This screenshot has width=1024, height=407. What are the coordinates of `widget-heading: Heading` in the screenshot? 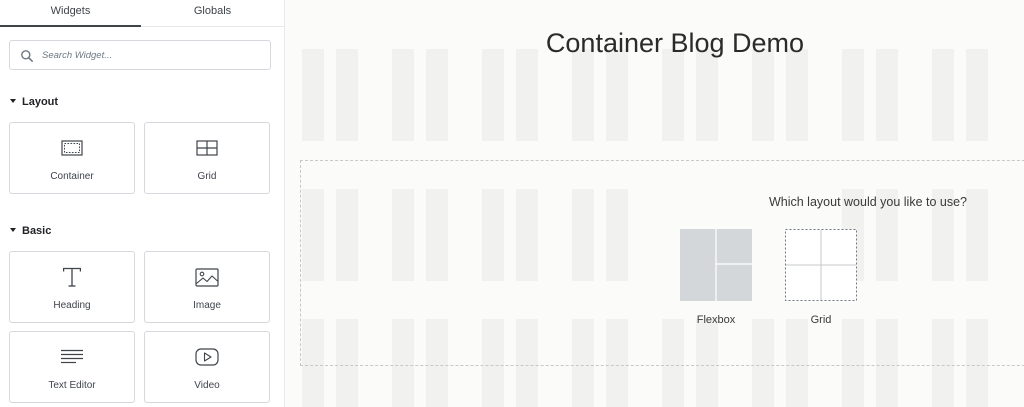 It's located at (72, 287).